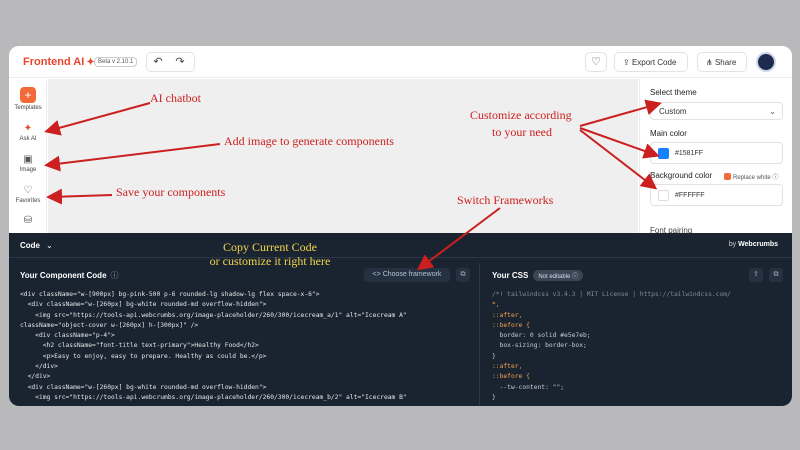 This screenshot has height=450, width=800. What do you see at coordinates (626, 62) in the screenshot?
I see `export-icon: ⇪` at bounding box center [626, 62].